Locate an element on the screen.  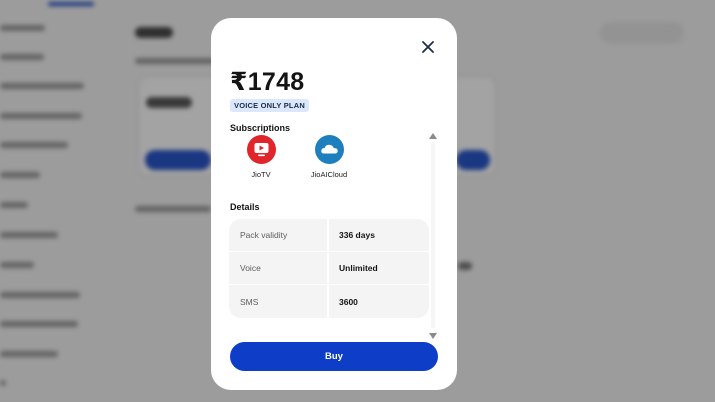
details-row-sms: SMS 3600 is located at coordinates (329, 301).